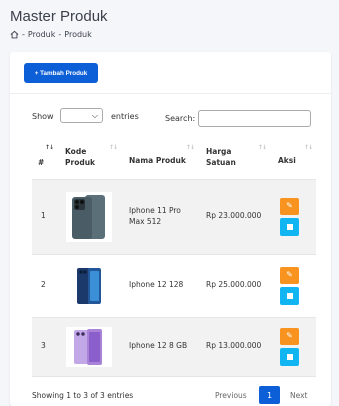  Describe the element at coordinates (234, 347) in the screenshot. I see `product-price: Rp 13.000.000` at that location.